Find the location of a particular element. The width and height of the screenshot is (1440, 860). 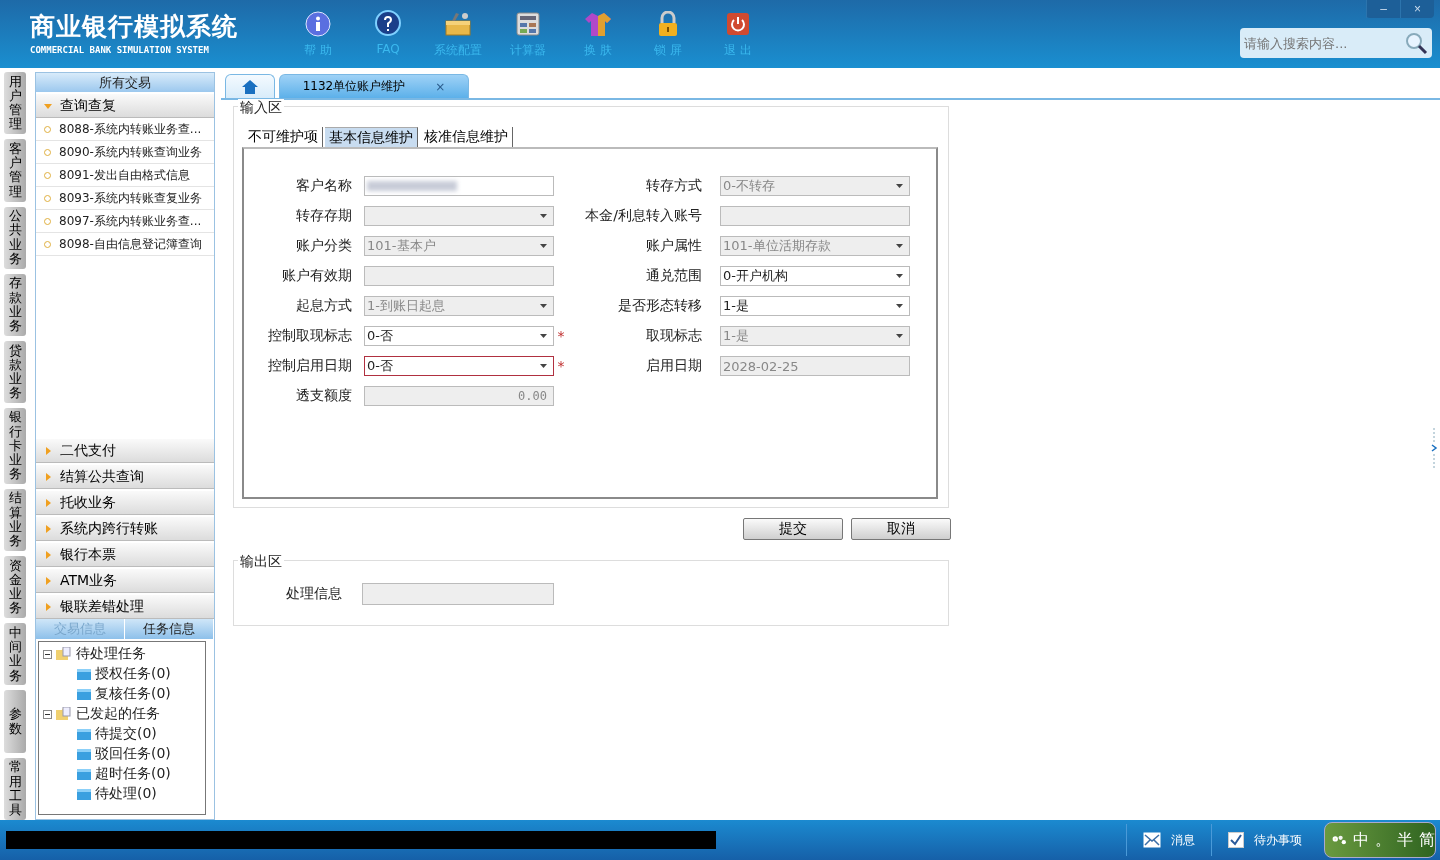

field-label: 转存方式 is located at coordinates (673, 186).